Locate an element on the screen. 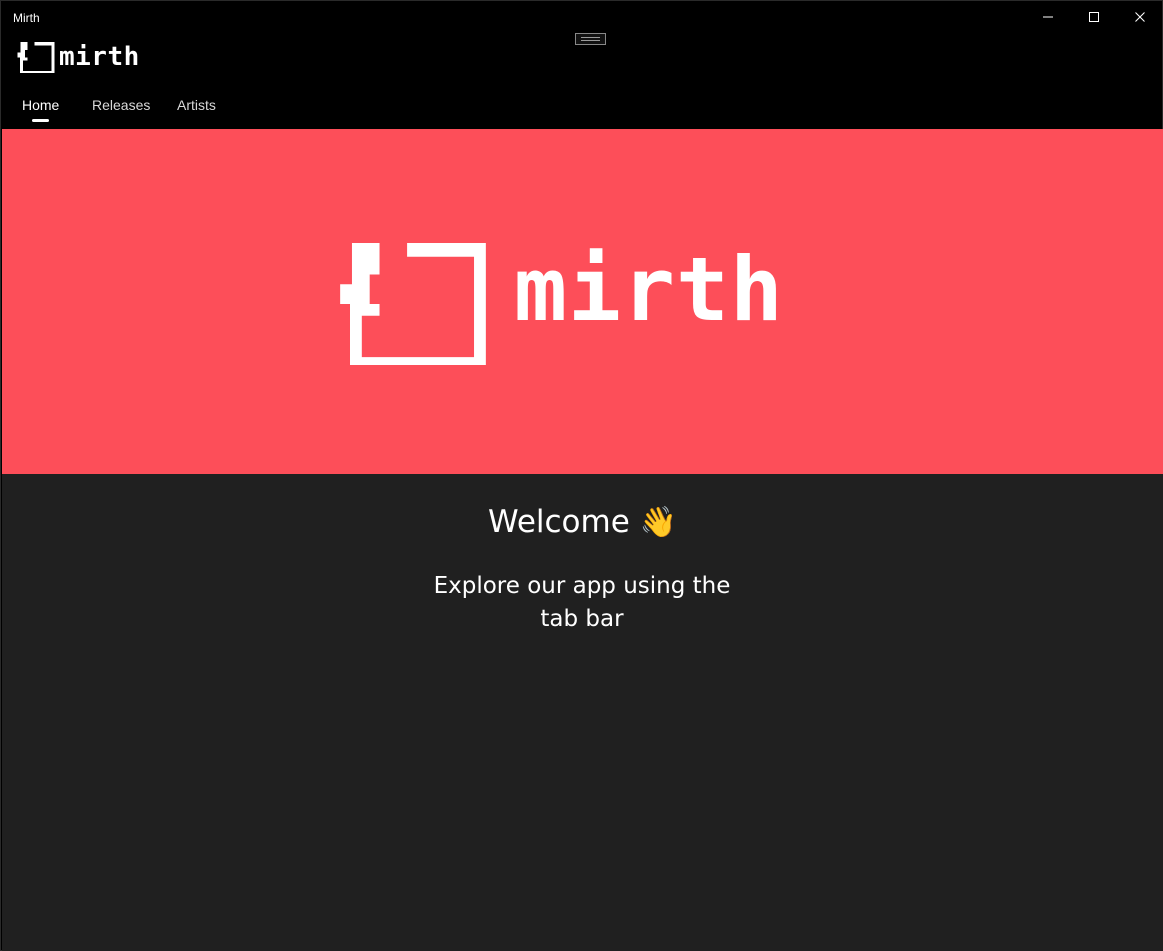  drag-handle-icon is located at coordinates (590, 39).